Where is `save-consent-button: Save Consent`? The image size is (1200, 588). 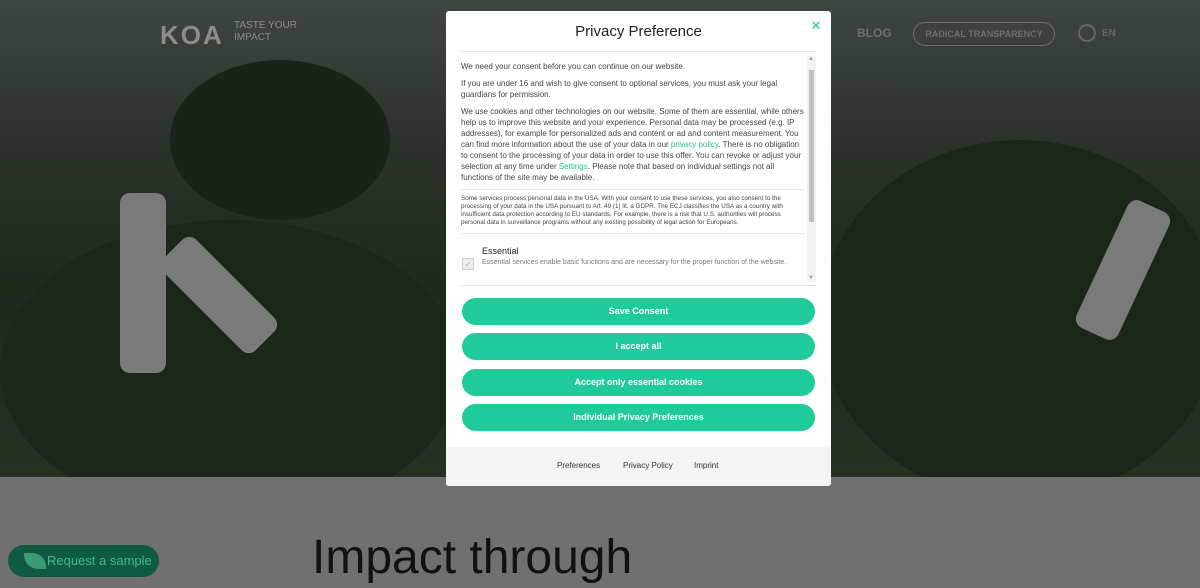
save-consent-button: Save Consent is located at coordinates (638, 311).